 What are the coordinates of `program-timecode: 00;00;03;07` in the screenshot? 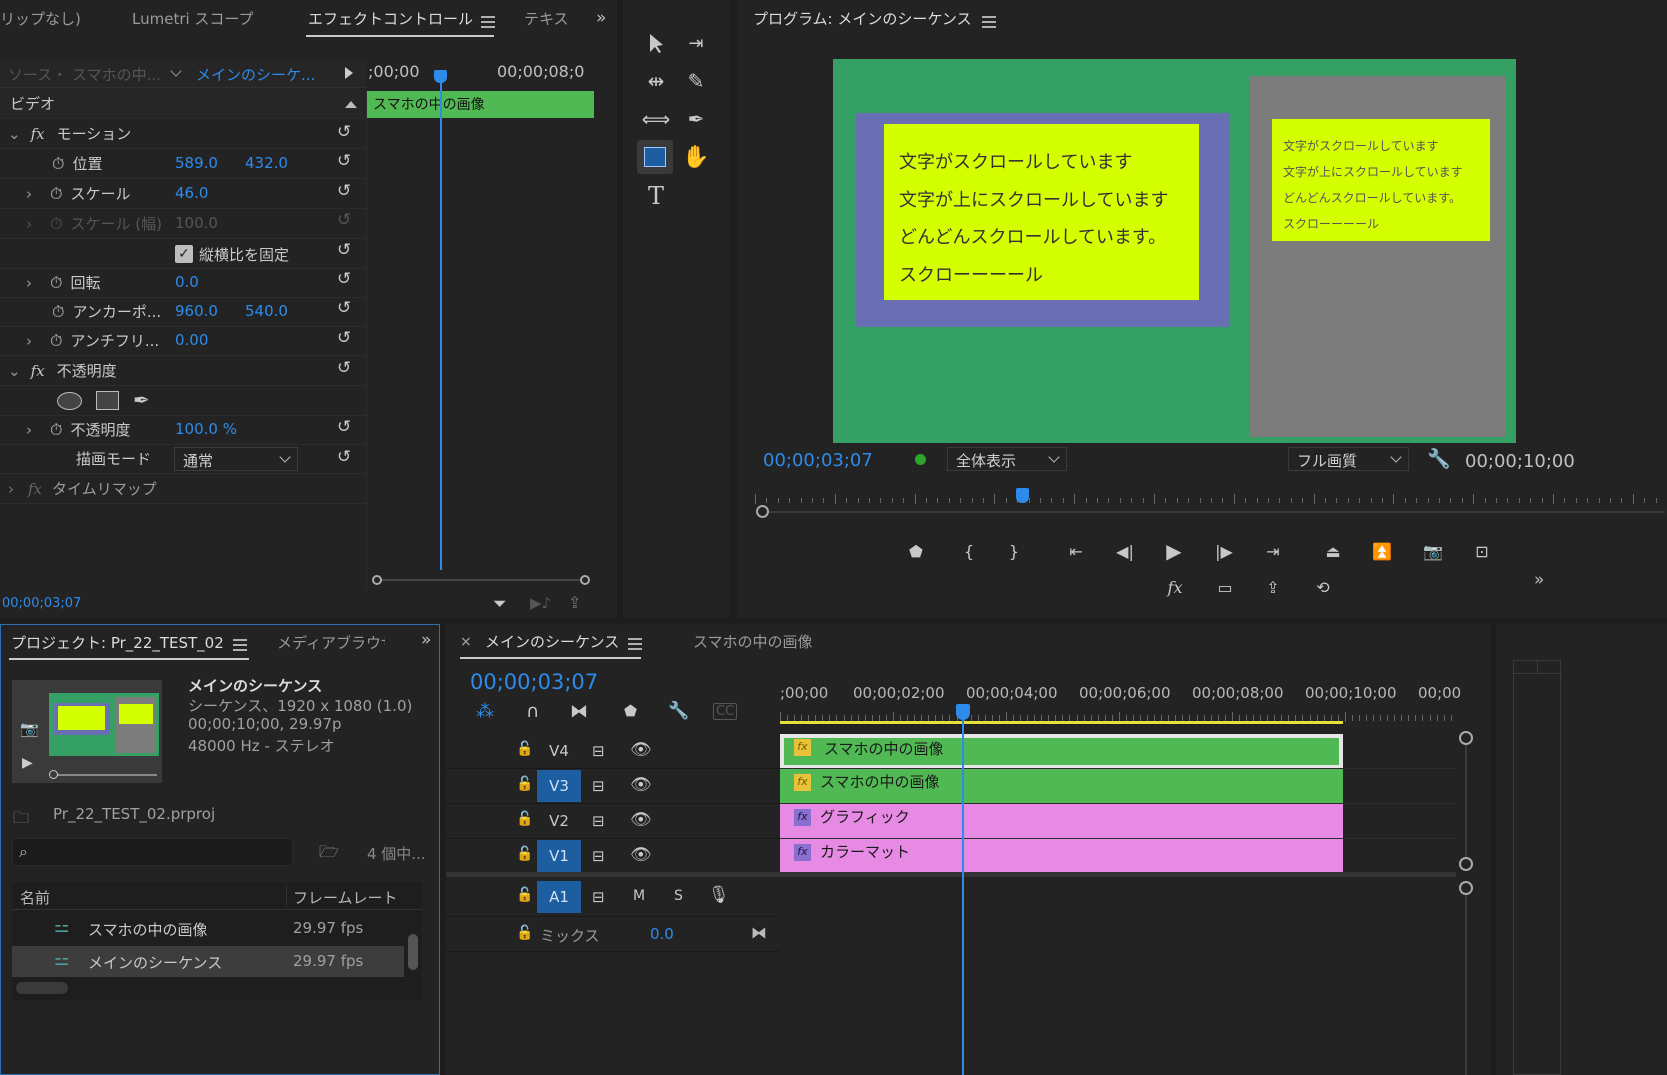 It's located at (818, 460).